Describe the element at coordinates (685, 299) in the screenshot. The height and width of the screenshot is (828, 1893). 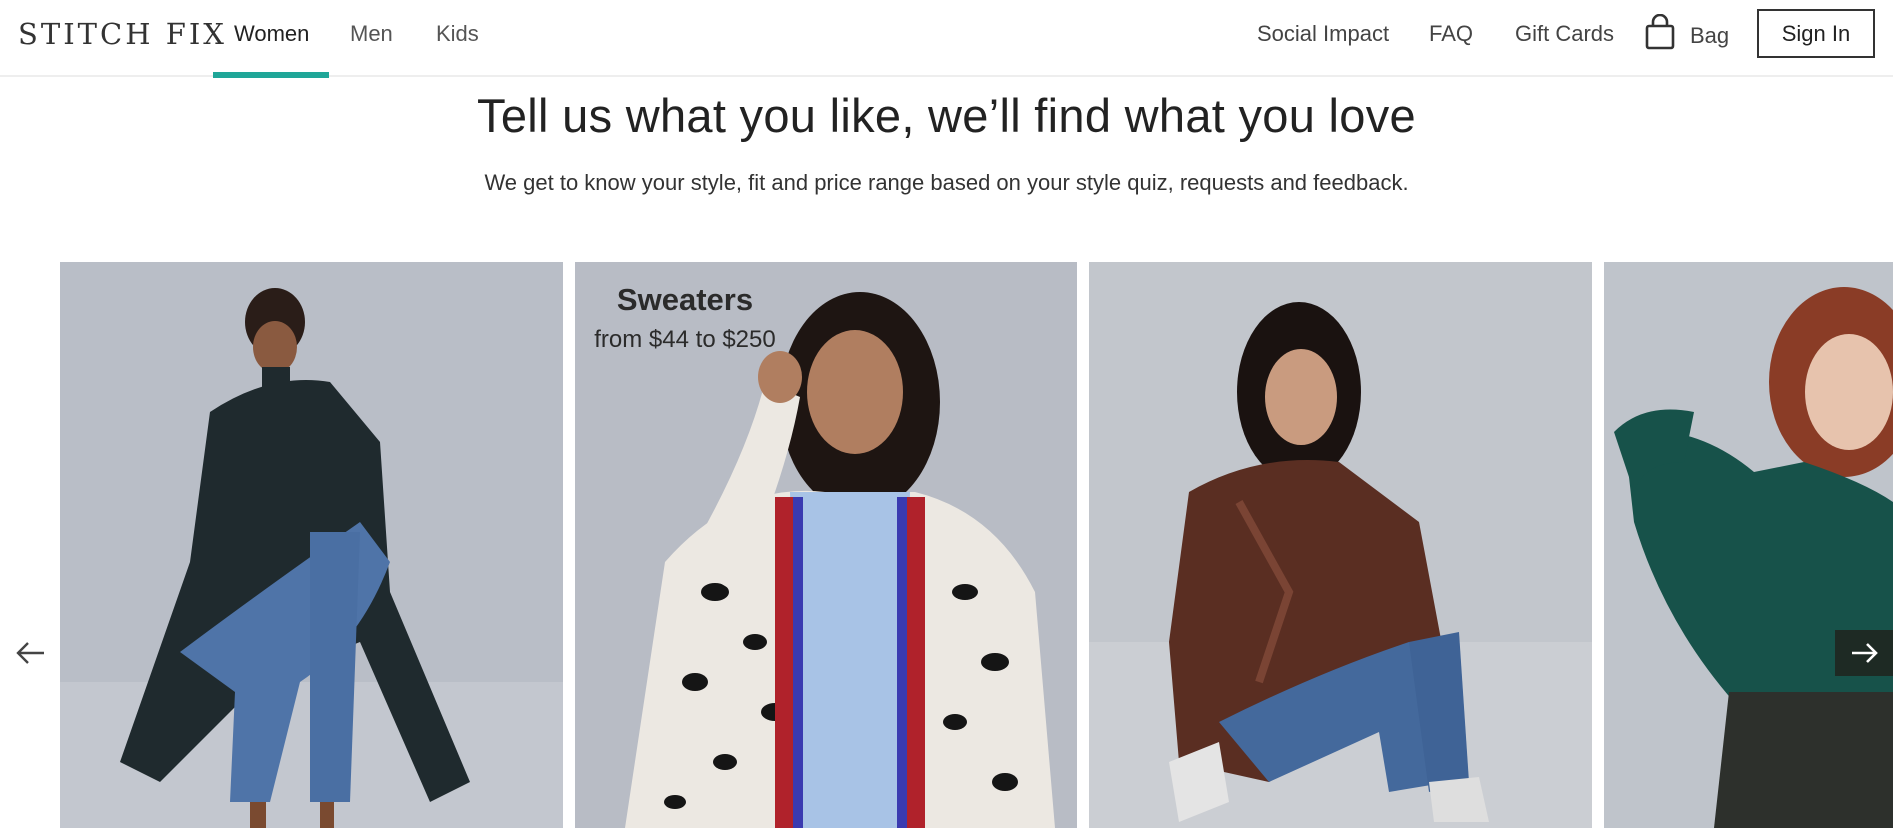
I see `tile-2-title: Sweaters` at that location.